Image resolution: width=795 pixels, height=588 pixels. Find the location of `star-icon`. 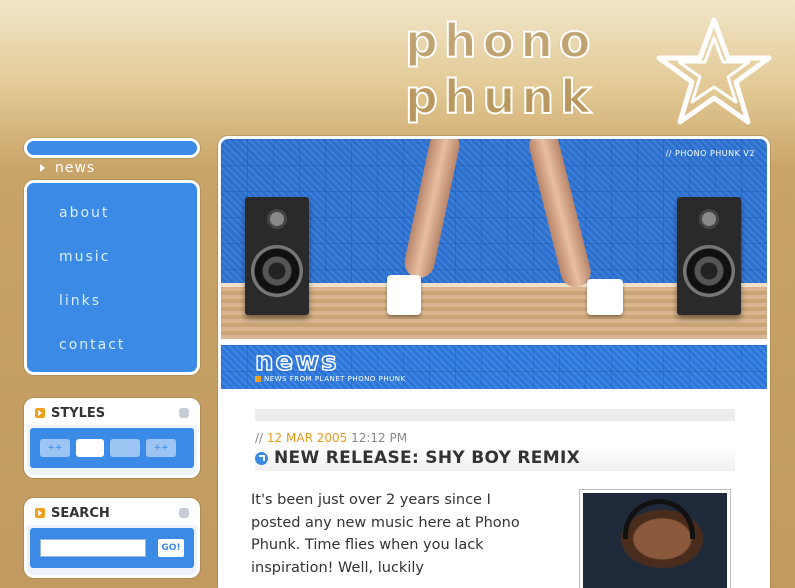

star-icon is located at coordinates (714, 71).